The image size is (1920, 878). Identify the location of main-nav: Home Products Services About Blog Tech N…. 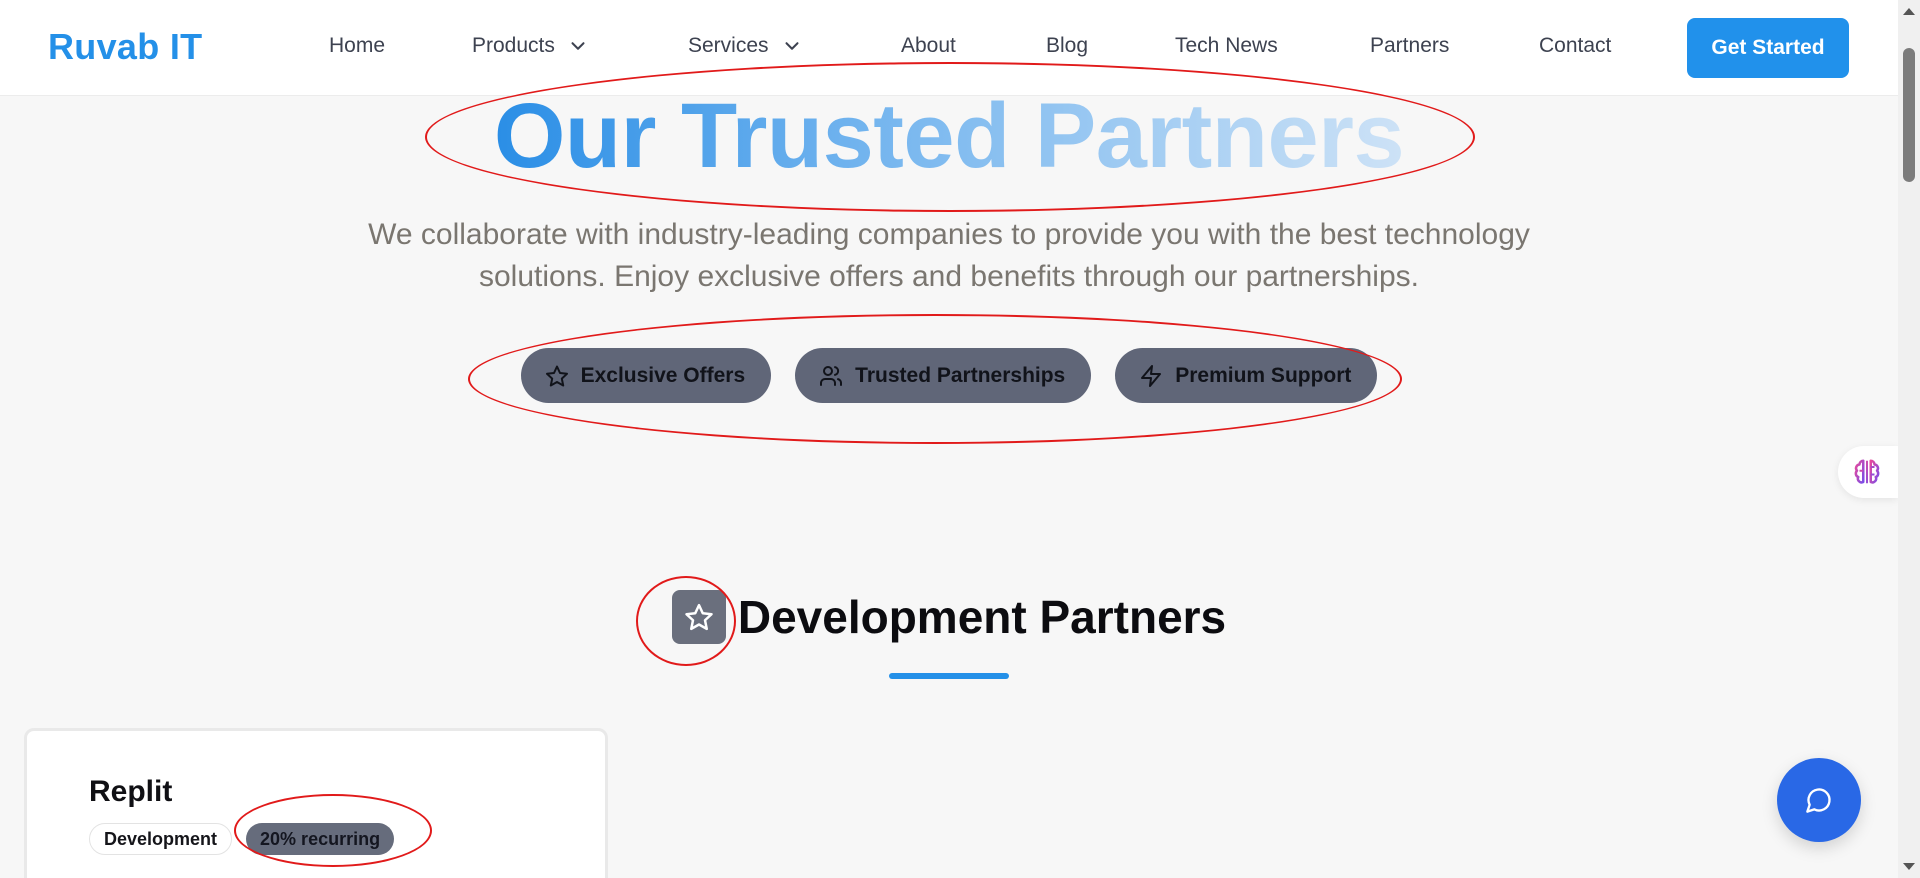
(949, 48).